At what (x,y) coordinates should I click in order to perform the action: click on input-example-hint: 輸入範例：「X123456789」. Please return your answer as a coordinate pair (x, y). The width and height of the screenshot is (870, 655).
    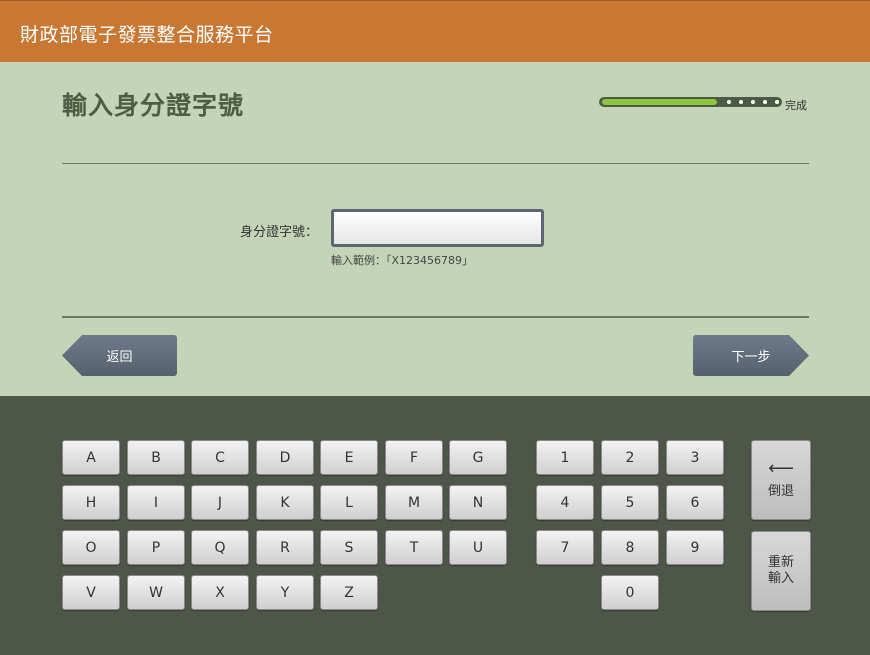
    Looking at the image, I should click on (402, 260).